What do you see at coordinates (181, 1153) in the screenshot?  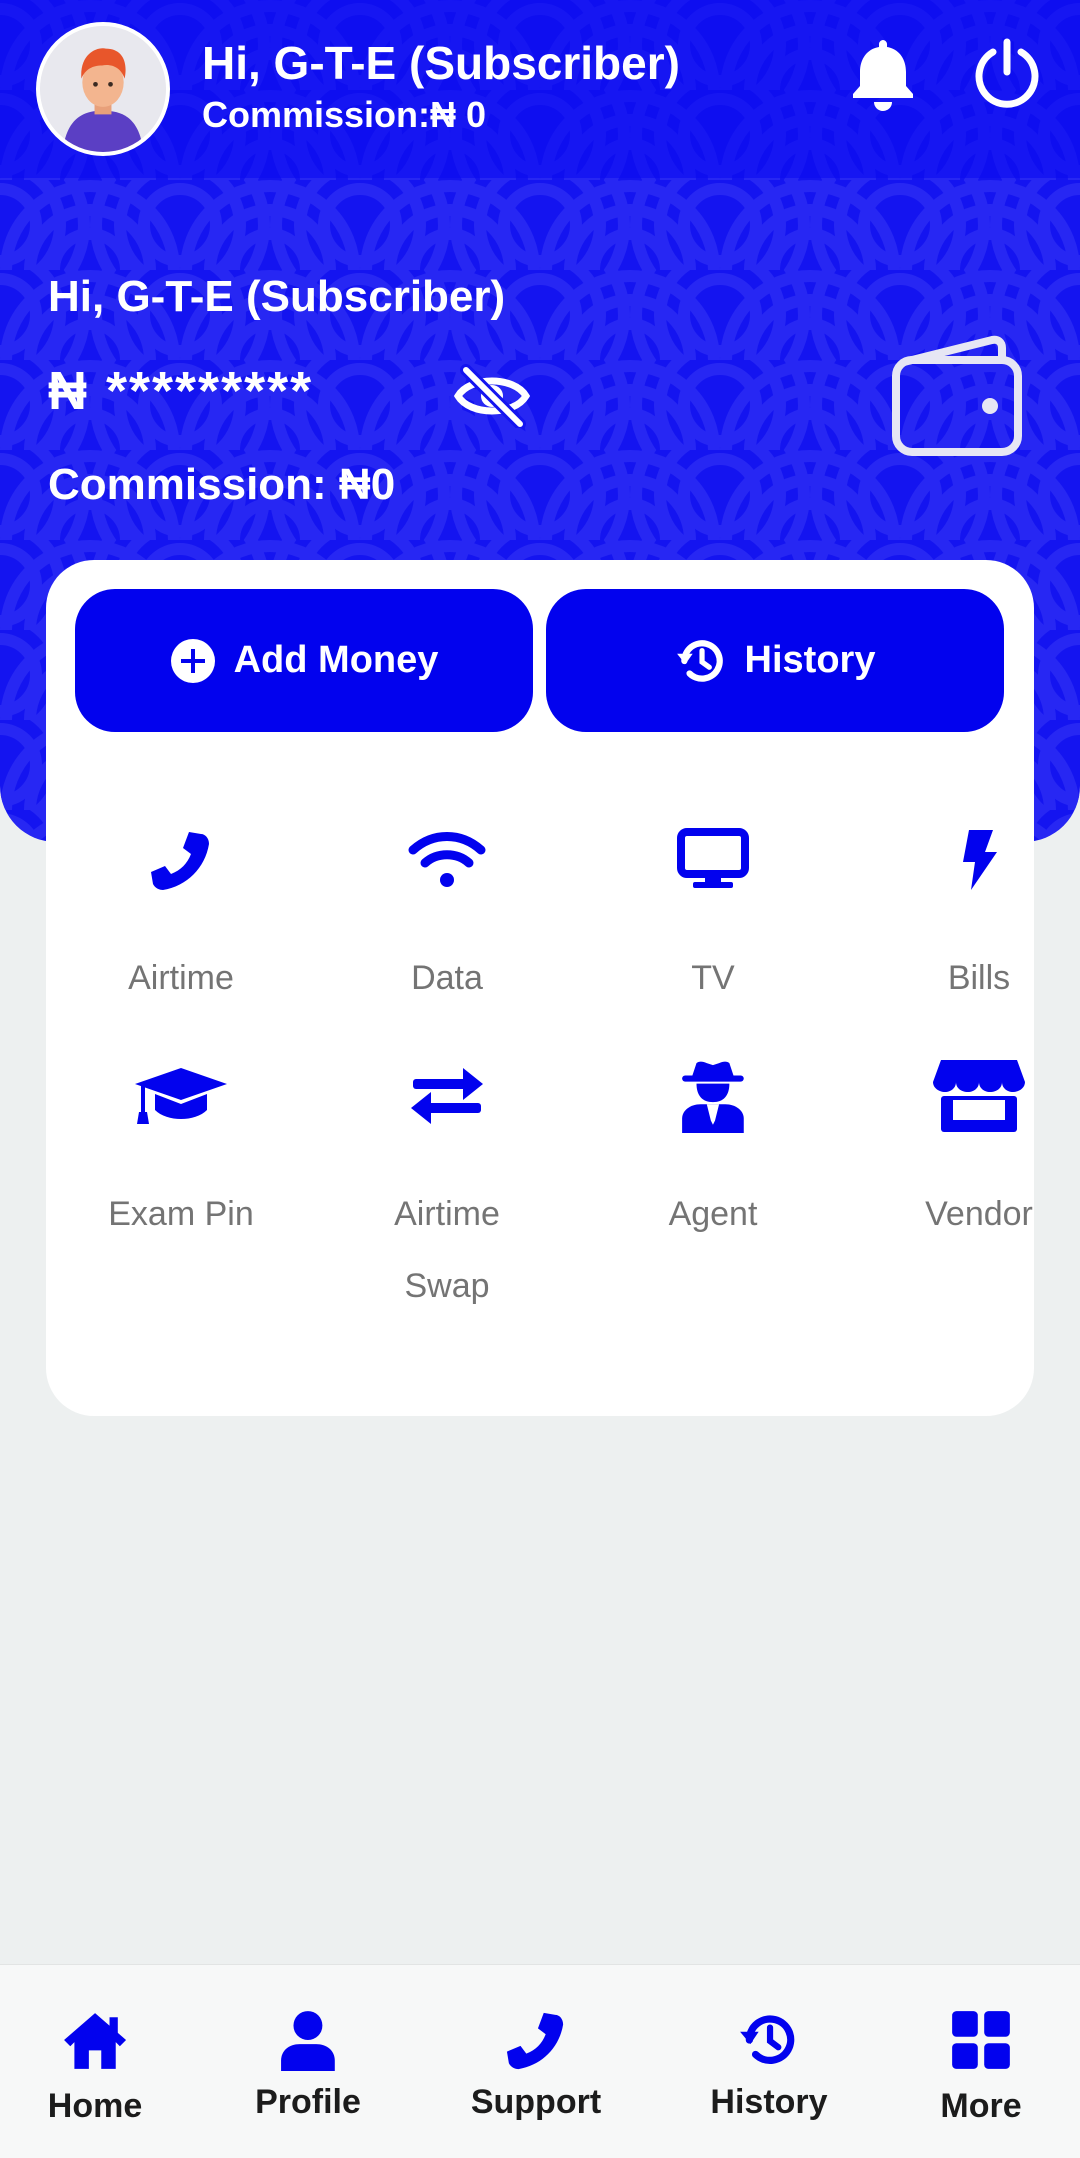 I see `service-exam-pin: Exam Pin` at bounding box center [181, 1153].